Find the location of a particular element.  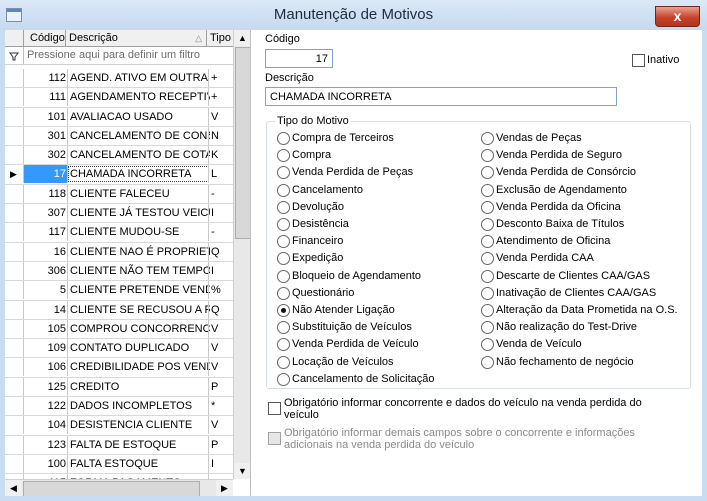

table-row: 125 CREDITO P is located at coordinates (119, 387).